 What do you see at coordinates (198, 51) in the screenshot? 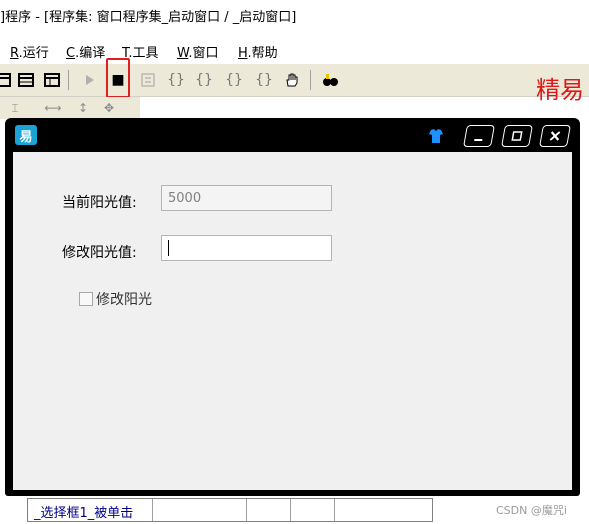
I see `menu-window: W.窗口` at bounding box center [198, 51].